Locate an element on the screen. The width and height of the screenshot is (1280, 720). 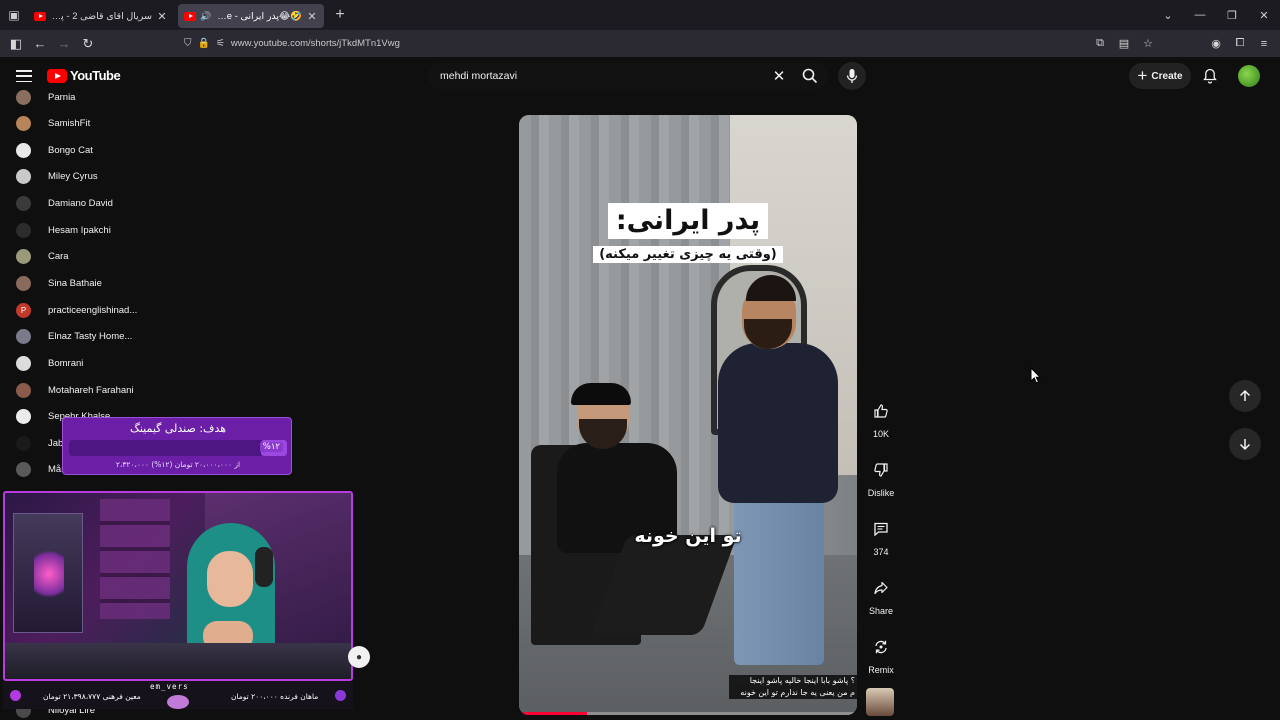
video-progress-bar is located at coordinates (688, 713).